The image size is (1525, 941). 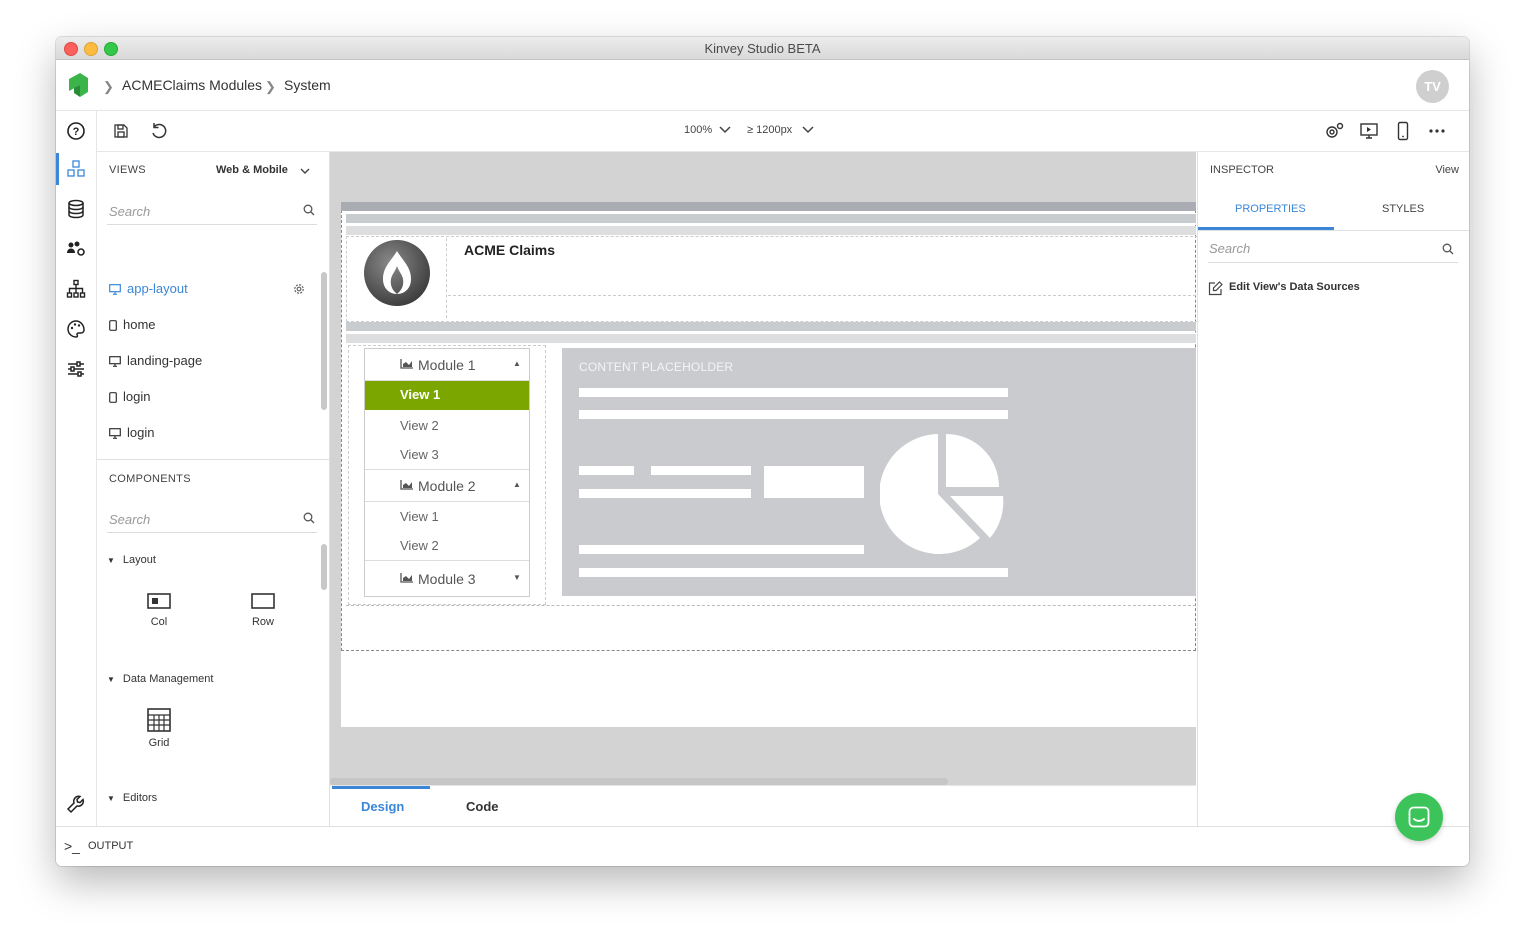 I want to click on output-label: OUTPUT, so click(x=111, y=846).